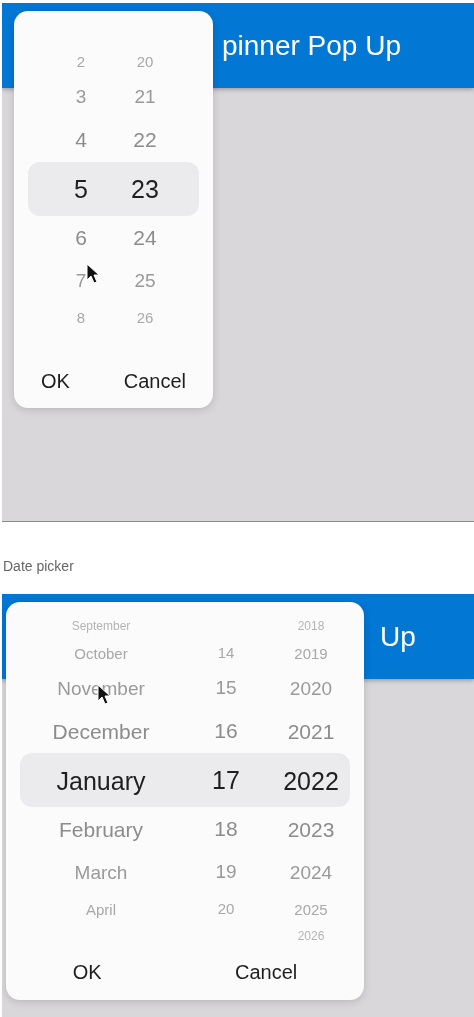 This screenshot has width=474, height=1017. I want to click on wheel-item: 17, so click(226, 780).